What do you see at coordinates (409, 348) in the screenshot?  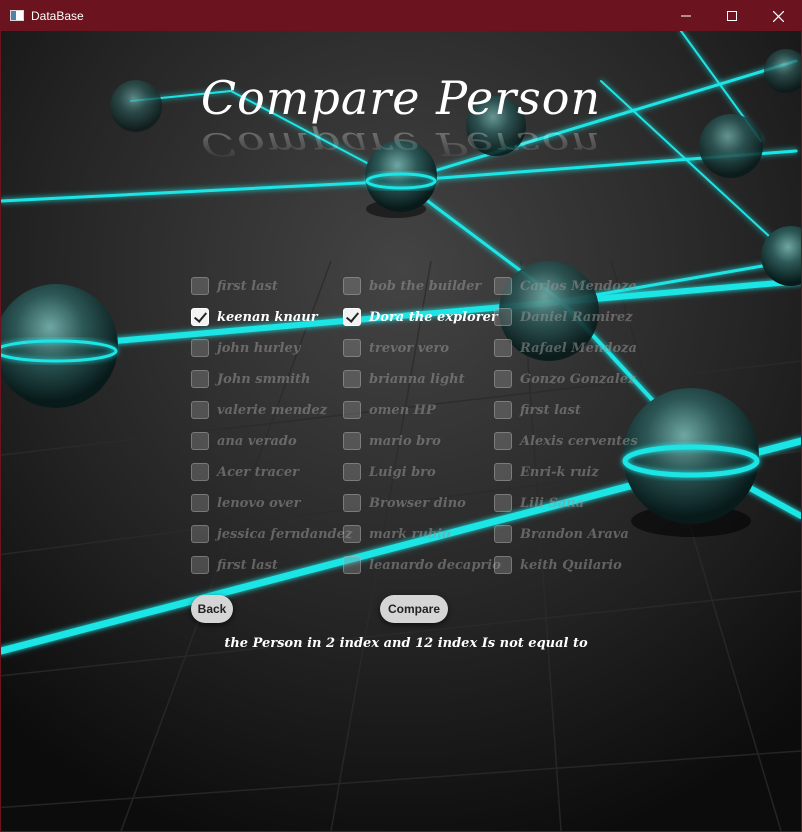 I see `person-checkbox-label: trevor vero` at bounding box center [409, 348].